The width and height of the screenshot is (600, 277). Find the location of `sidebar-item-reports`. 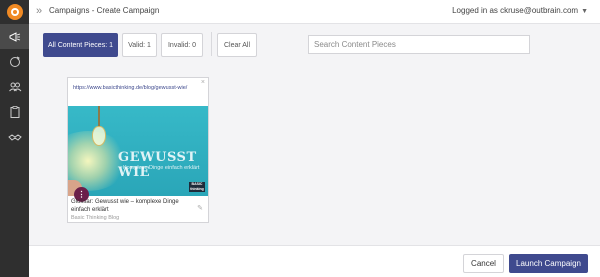

sidebar-item-reports is located at coordinates (14, 111).